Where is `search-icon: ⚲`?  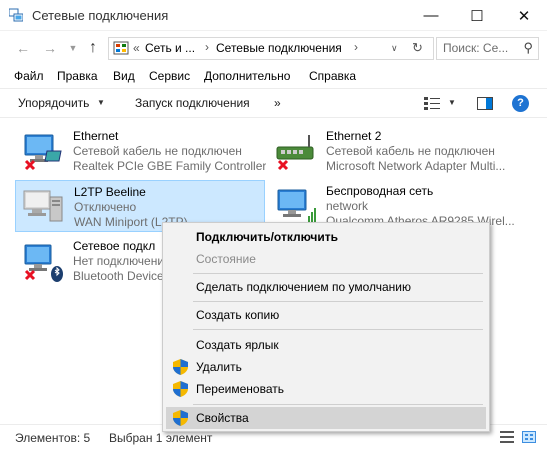
search-icon: ⚲ is located at coordinates (528, 48).